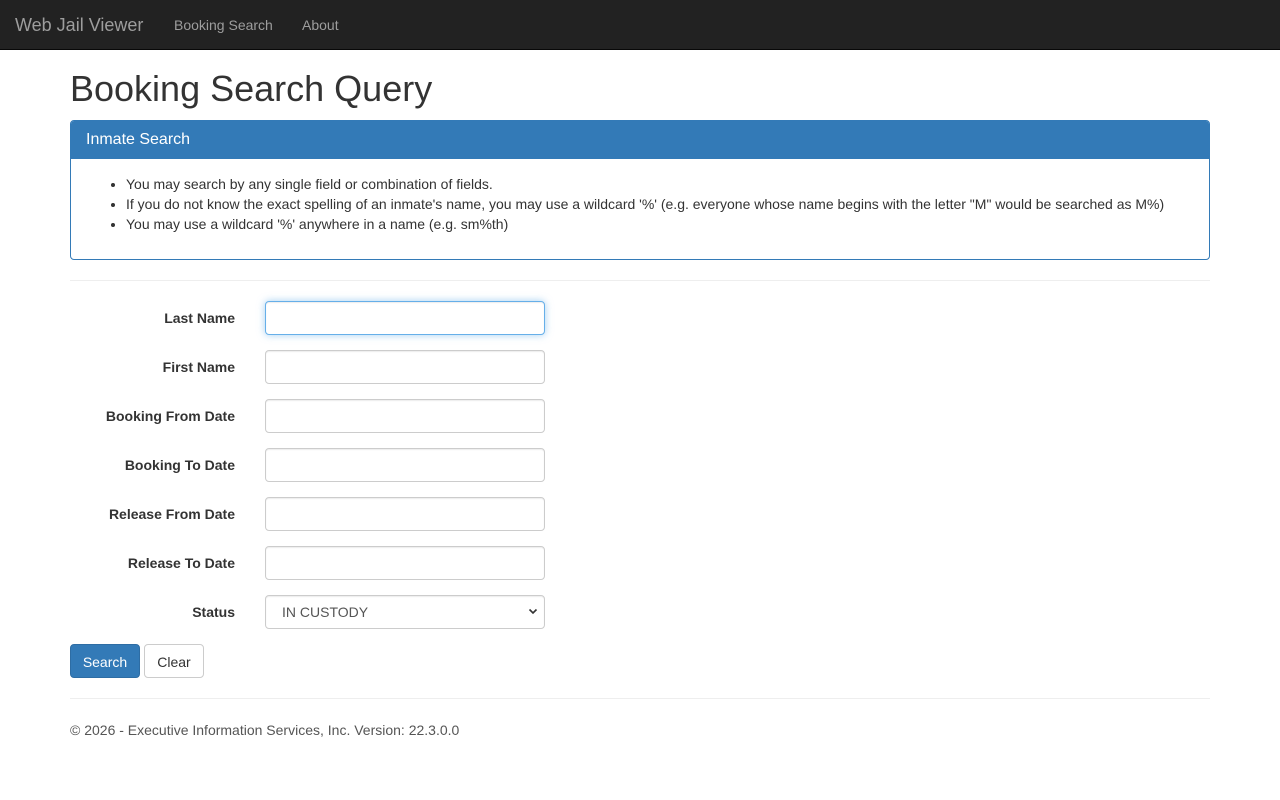  What do you see at coordinates (325, 612) in the screenshot?
I see `status-selected-value: IN CUSTODY` at bounding box center [325, 612].